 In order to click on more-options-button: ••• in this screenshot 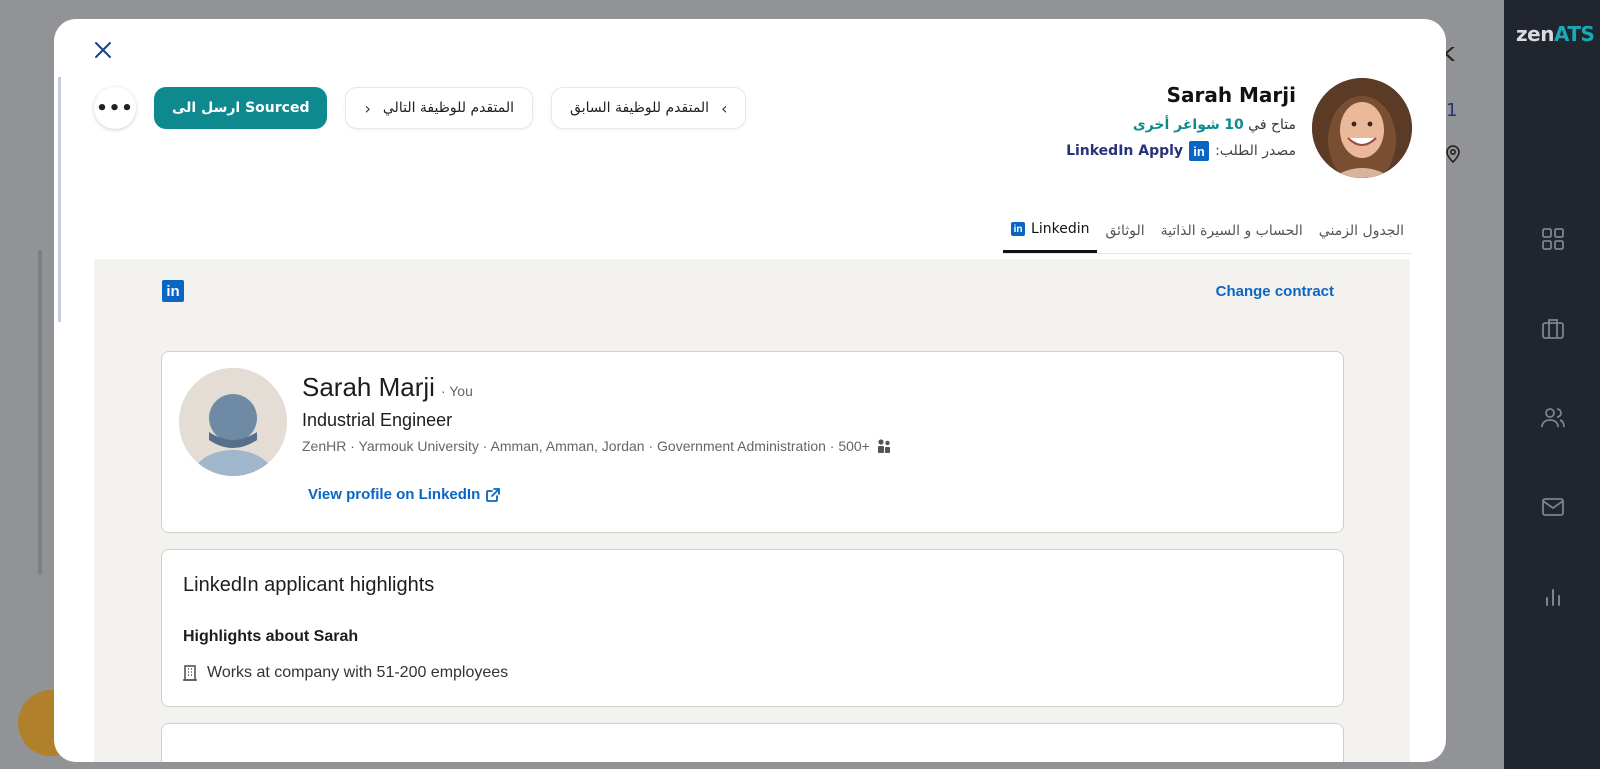, I will do `click(115, 108)`.